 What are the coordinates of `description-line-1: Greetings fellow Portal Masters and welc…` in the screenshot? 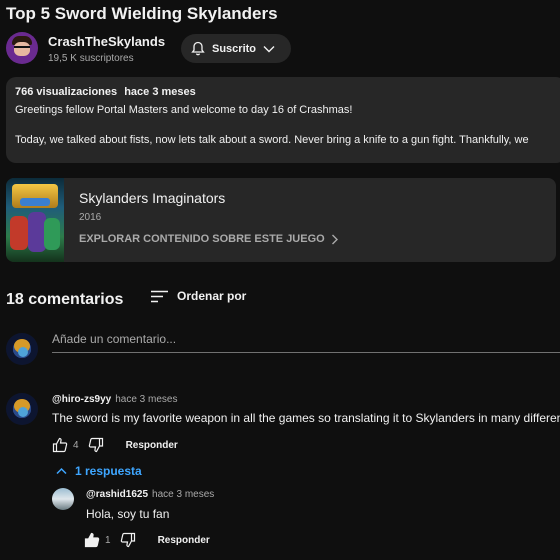 It's located at (184, 110).